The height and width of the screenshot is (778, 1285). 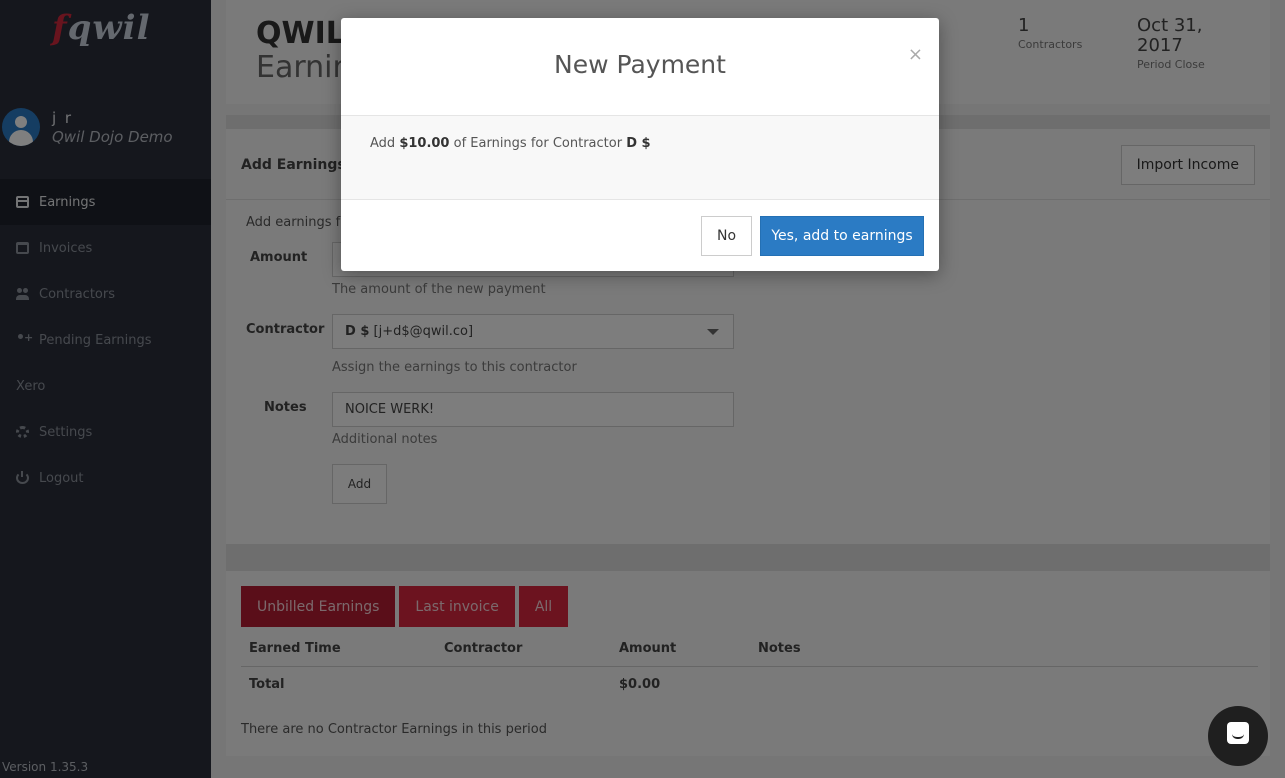 What do you see at coordinates (842, 236) in the screenshot?
I see `confirm-add-button: Yes, add to earnings` at bounding box center [842, 236].